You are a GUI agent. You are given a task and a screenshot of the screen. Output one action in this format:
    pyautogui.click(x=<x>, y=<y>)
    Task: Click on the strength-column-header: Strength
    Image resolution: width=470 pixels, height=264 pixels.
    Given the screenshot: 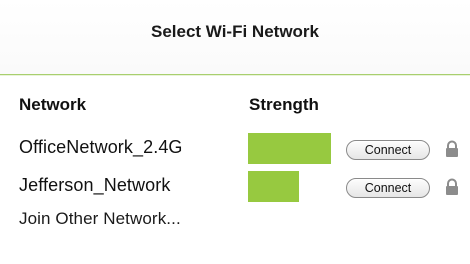 What is the action you would take?
    pyautogui.click(x=284, y=104)
    